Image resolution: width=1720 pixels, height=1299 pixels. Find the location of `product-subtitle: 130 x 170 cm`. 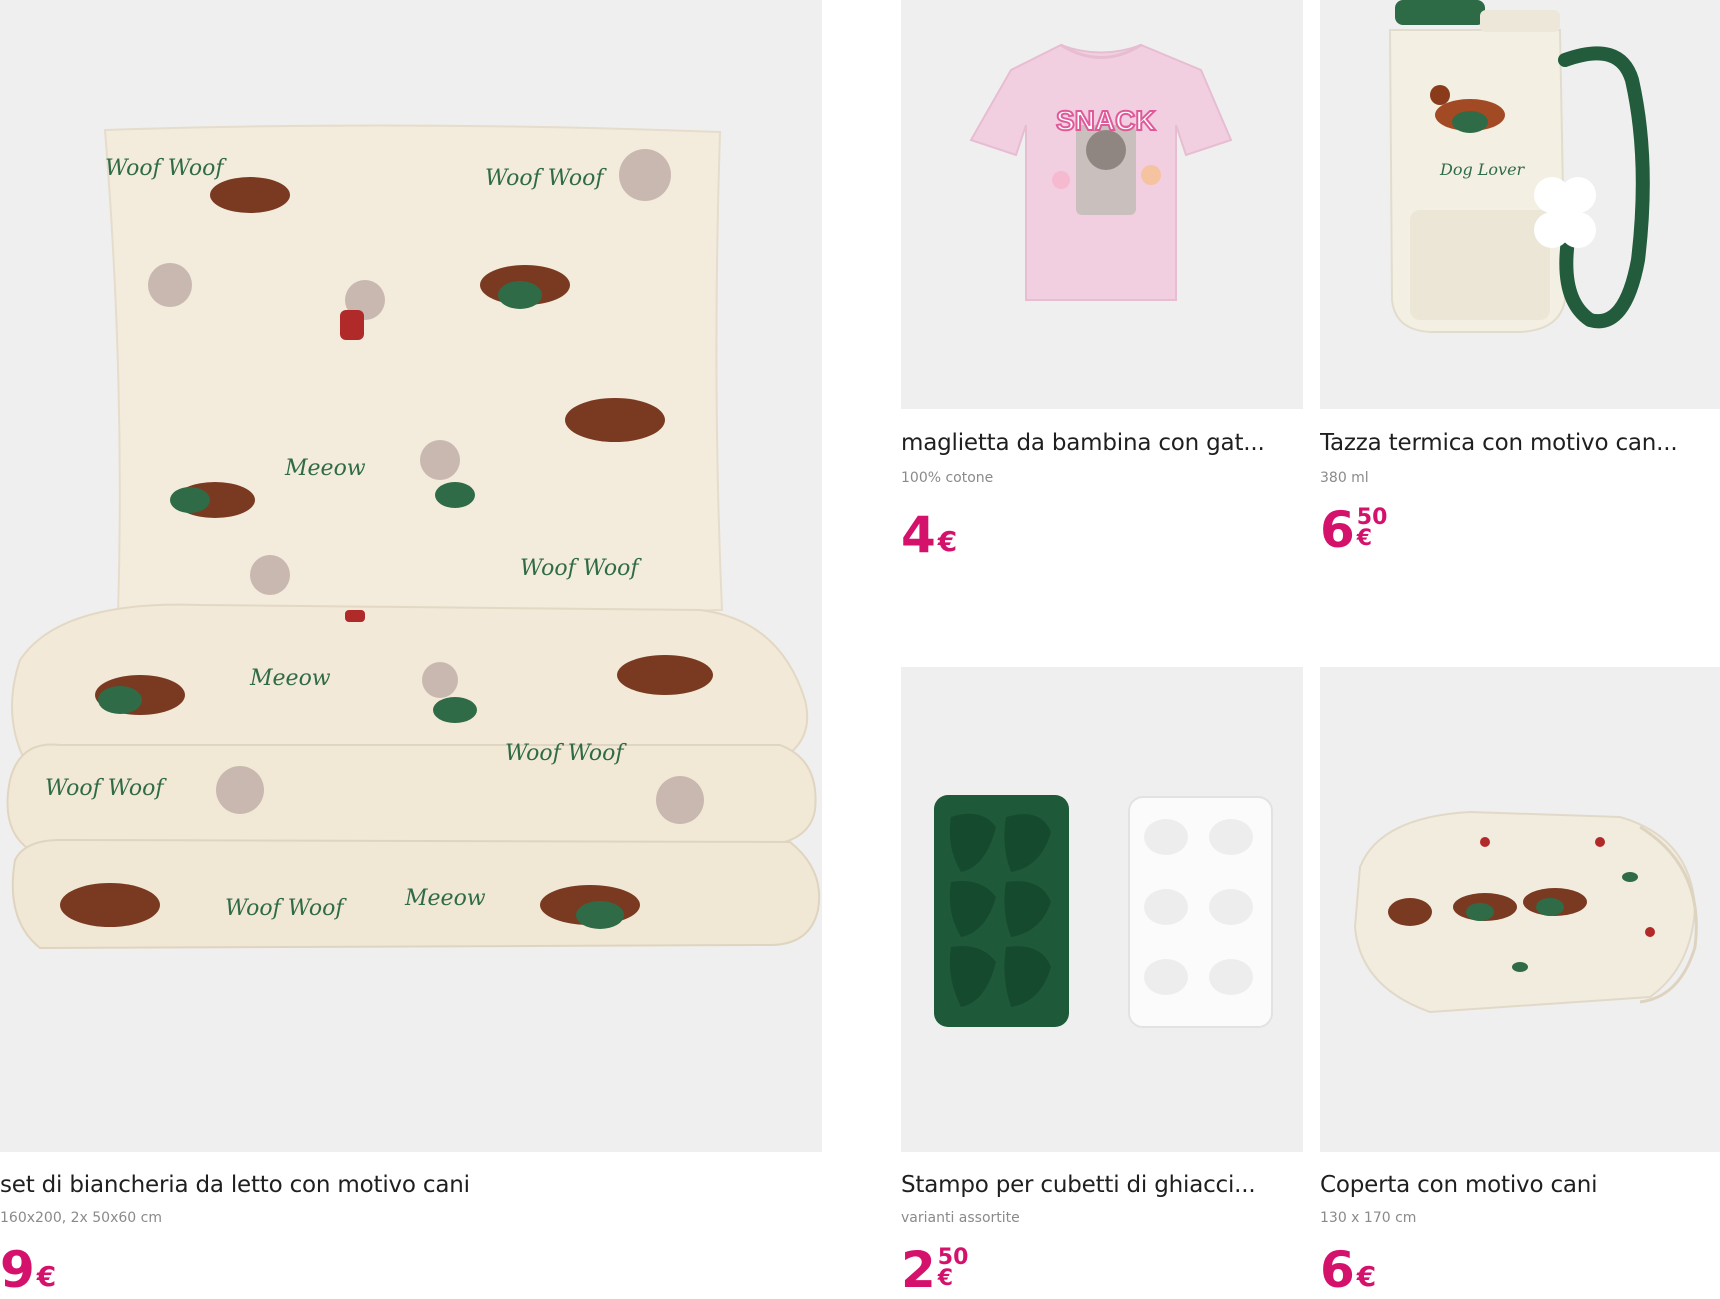

product-subtitle: 130 x 170 cm is located at coordinates (1368, 1218).